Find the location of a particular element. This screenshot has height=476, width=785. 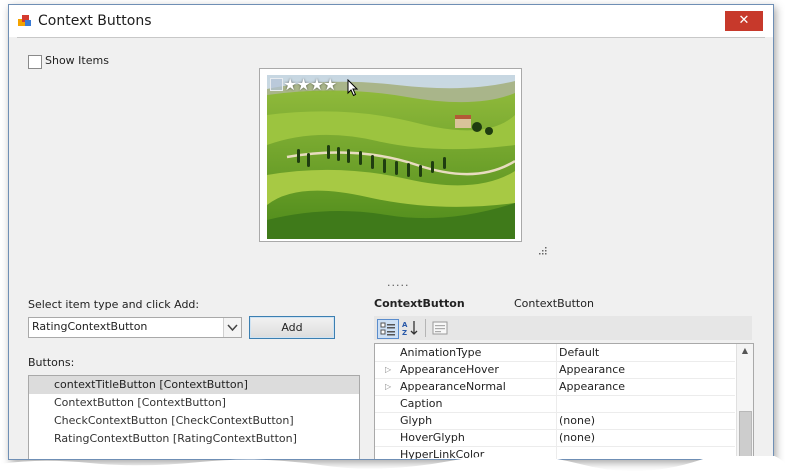

resize-grip-icon is located at coordinates (543, 250).